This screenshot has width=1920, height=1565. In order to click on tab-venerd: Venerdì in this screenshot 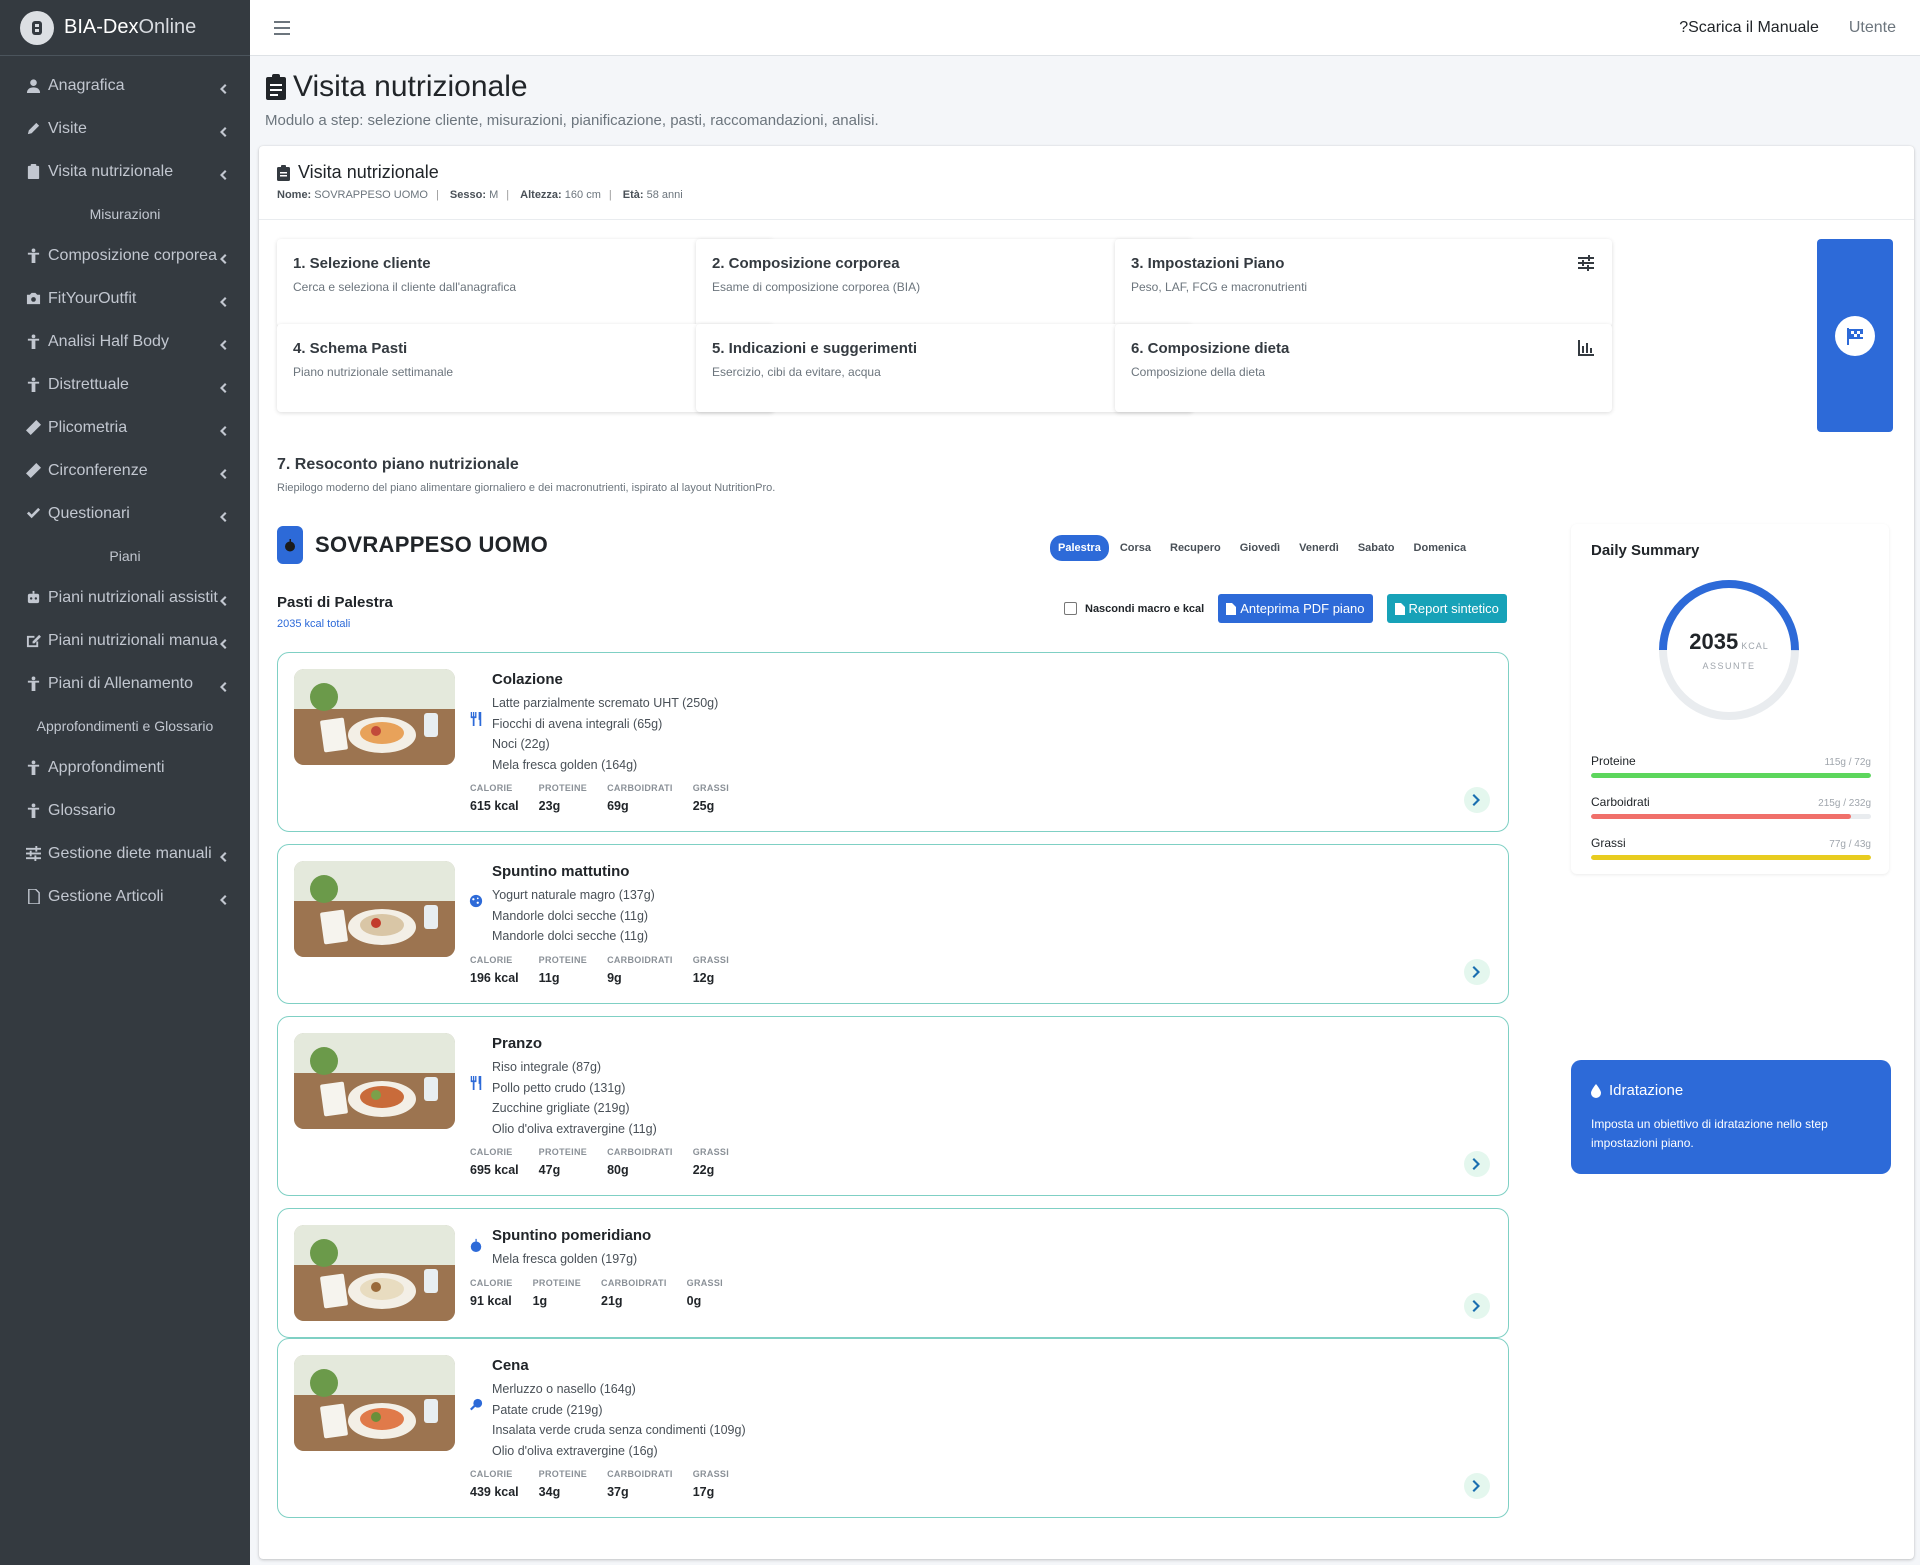, I will do `click(1319, 548)`.